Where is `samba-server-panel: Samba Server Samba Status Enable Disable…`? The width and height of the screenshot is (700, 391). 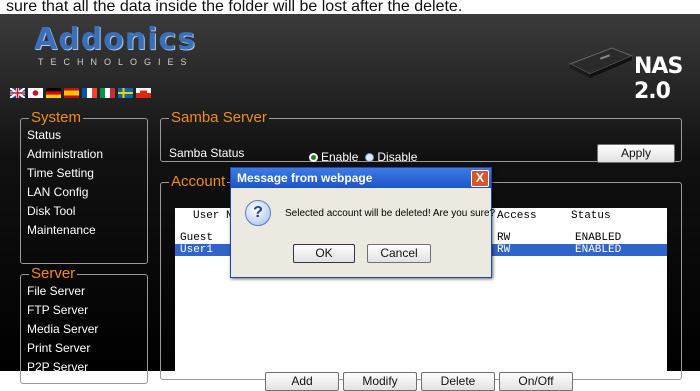
samba-server-panel: Samba Server Samba Status Enable Disable… is located at coordinates (421, 136).